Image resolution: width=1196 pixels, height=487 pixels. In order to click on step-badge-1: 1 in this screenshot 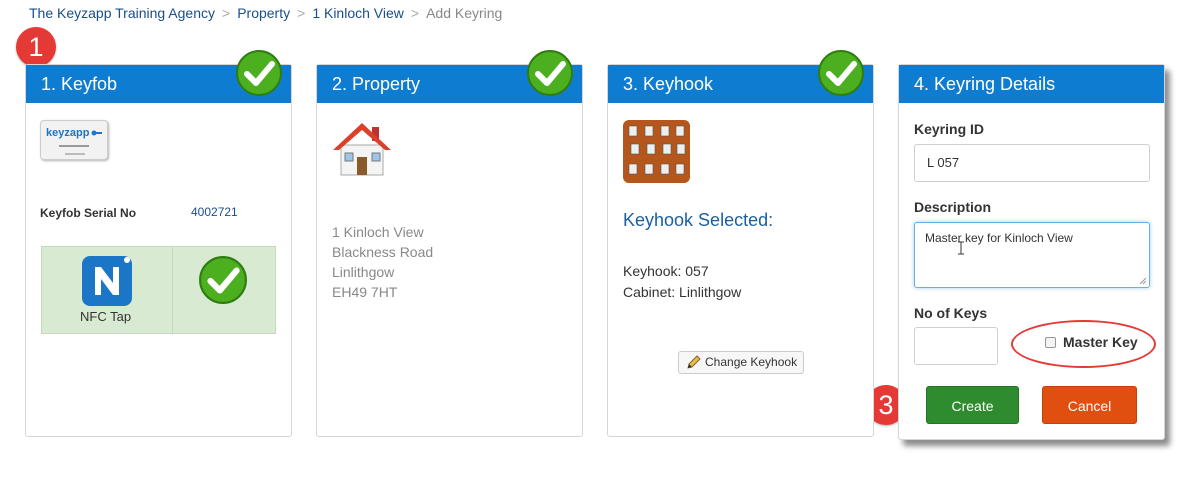, I will do `click(36, 47)`.